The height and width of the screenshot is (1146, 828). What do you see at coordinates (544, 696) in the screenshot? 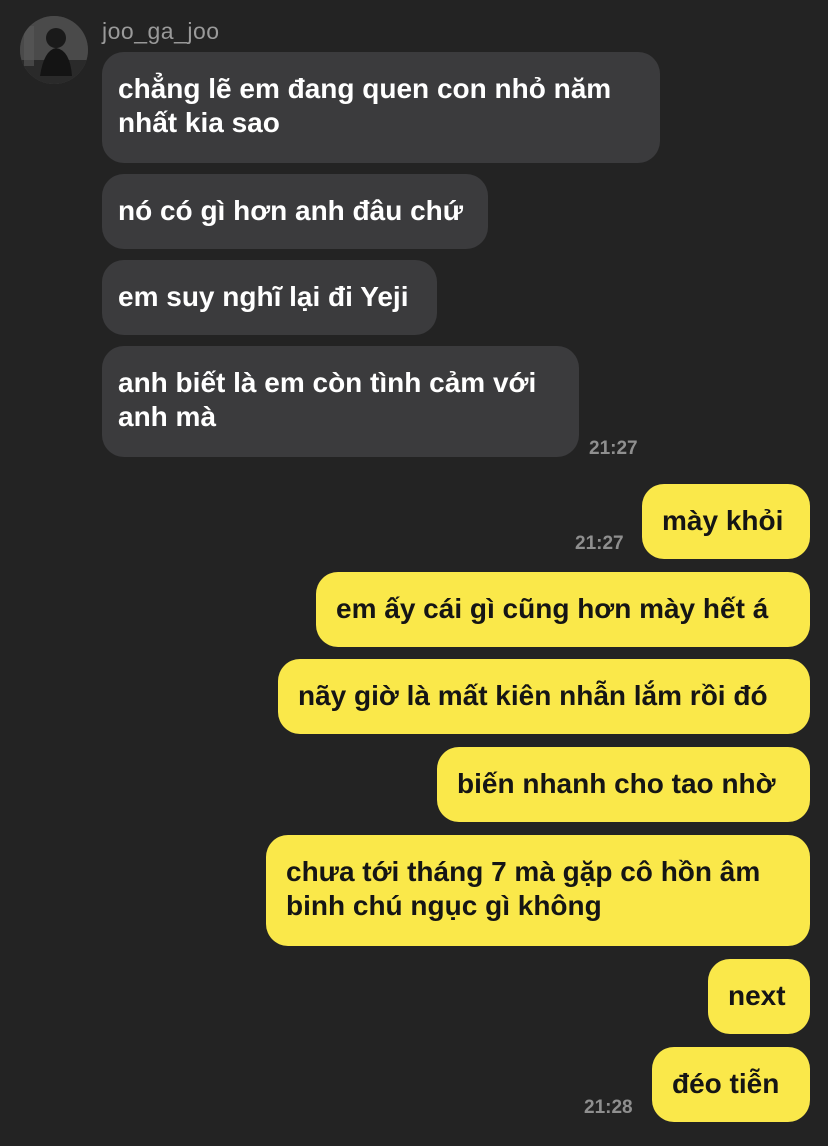
I see `outgoing-message: nãy giờ là mất kiên nhẫn lắm rồi đó` at bounding box center [544, 696].